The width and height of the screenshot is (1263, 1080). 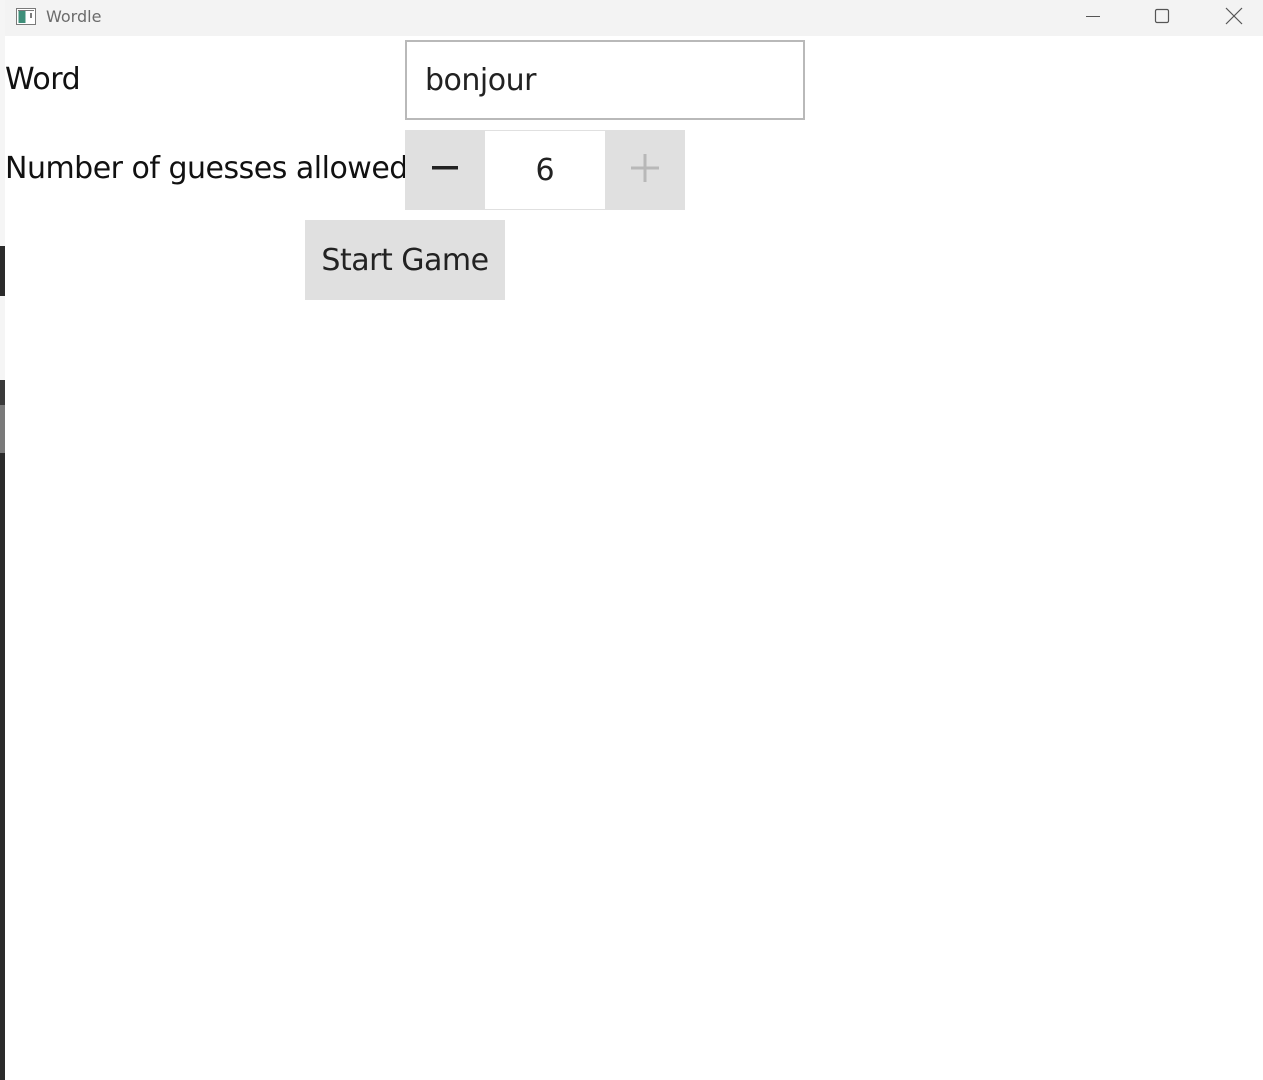 I want to click on decrement-button, so click(x=445, y=170).